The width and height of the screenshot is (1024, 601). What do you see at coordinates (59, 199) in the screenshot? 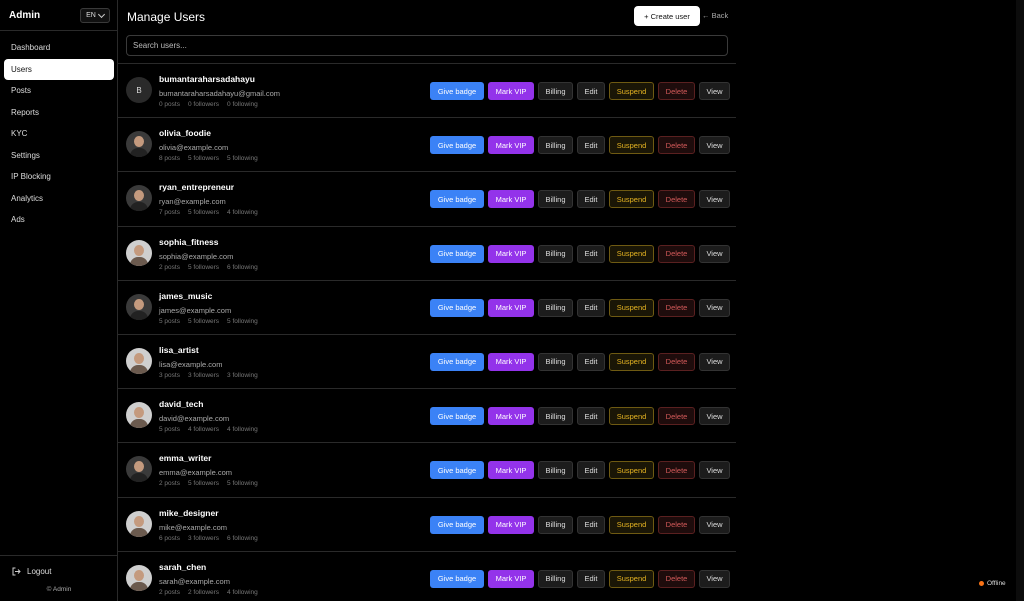
I see `sidebar-item-analytics: Analytics` at bounding box center [59, 199].